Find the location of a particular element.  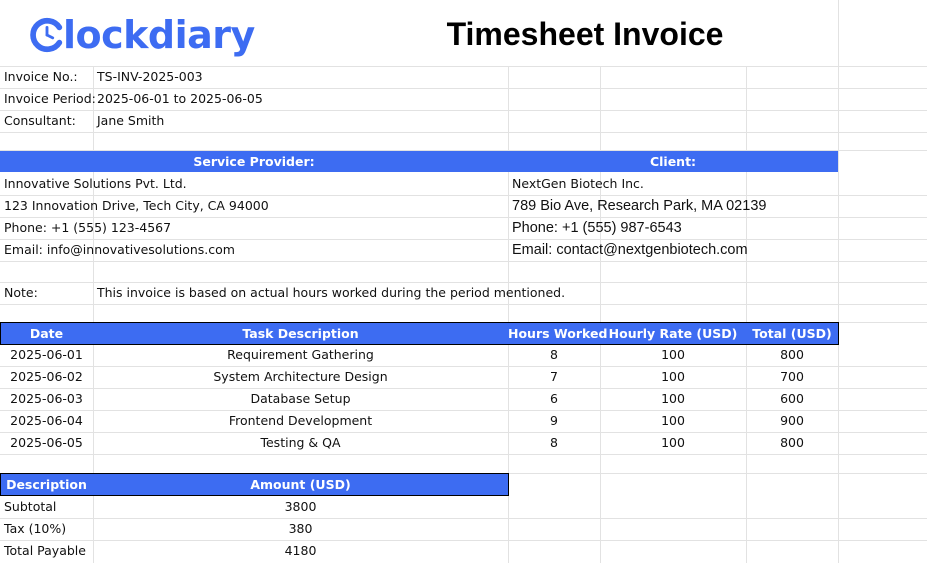

invoice-period-value: 2025-06-01 to 2025-06-05 is located at coordinates (180, 98).